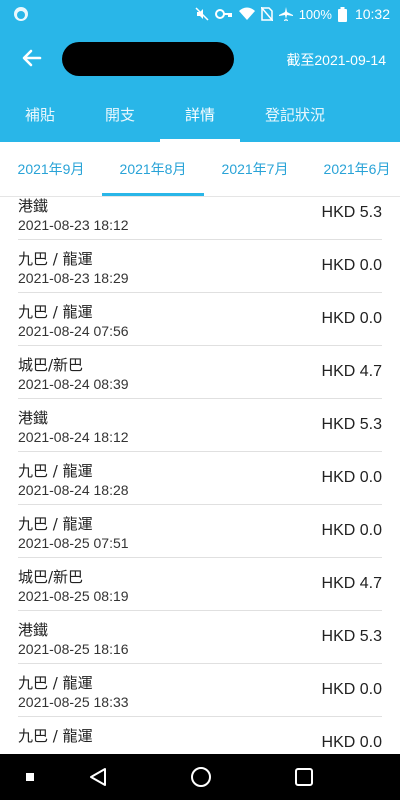  What do you see at coordinates (353, 169) in the screenshot?
I see `month-tab-2021-06: 2021年6月` at bounding box center [353, 169].